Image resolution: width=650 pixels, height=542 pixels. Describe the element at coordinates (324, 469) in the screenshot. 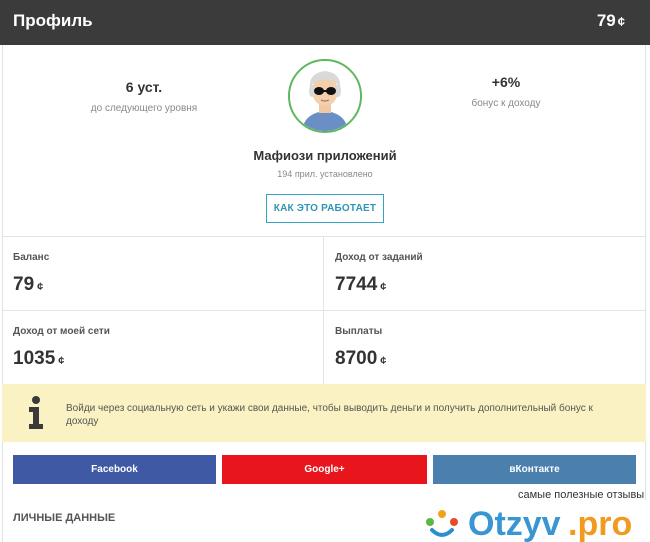

I see `google-login-button: Google+` at that location.